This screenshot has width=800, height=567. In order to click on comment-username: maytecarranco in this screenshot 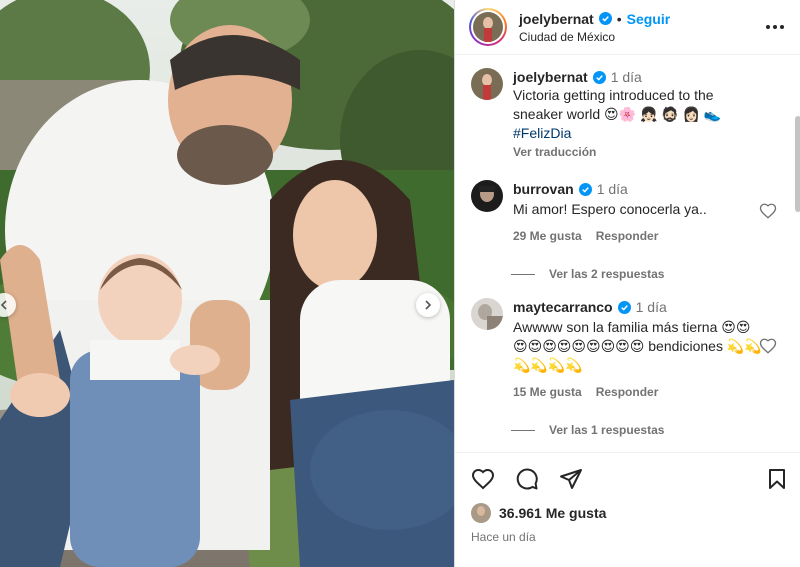, I will do `click(563, 307)`.